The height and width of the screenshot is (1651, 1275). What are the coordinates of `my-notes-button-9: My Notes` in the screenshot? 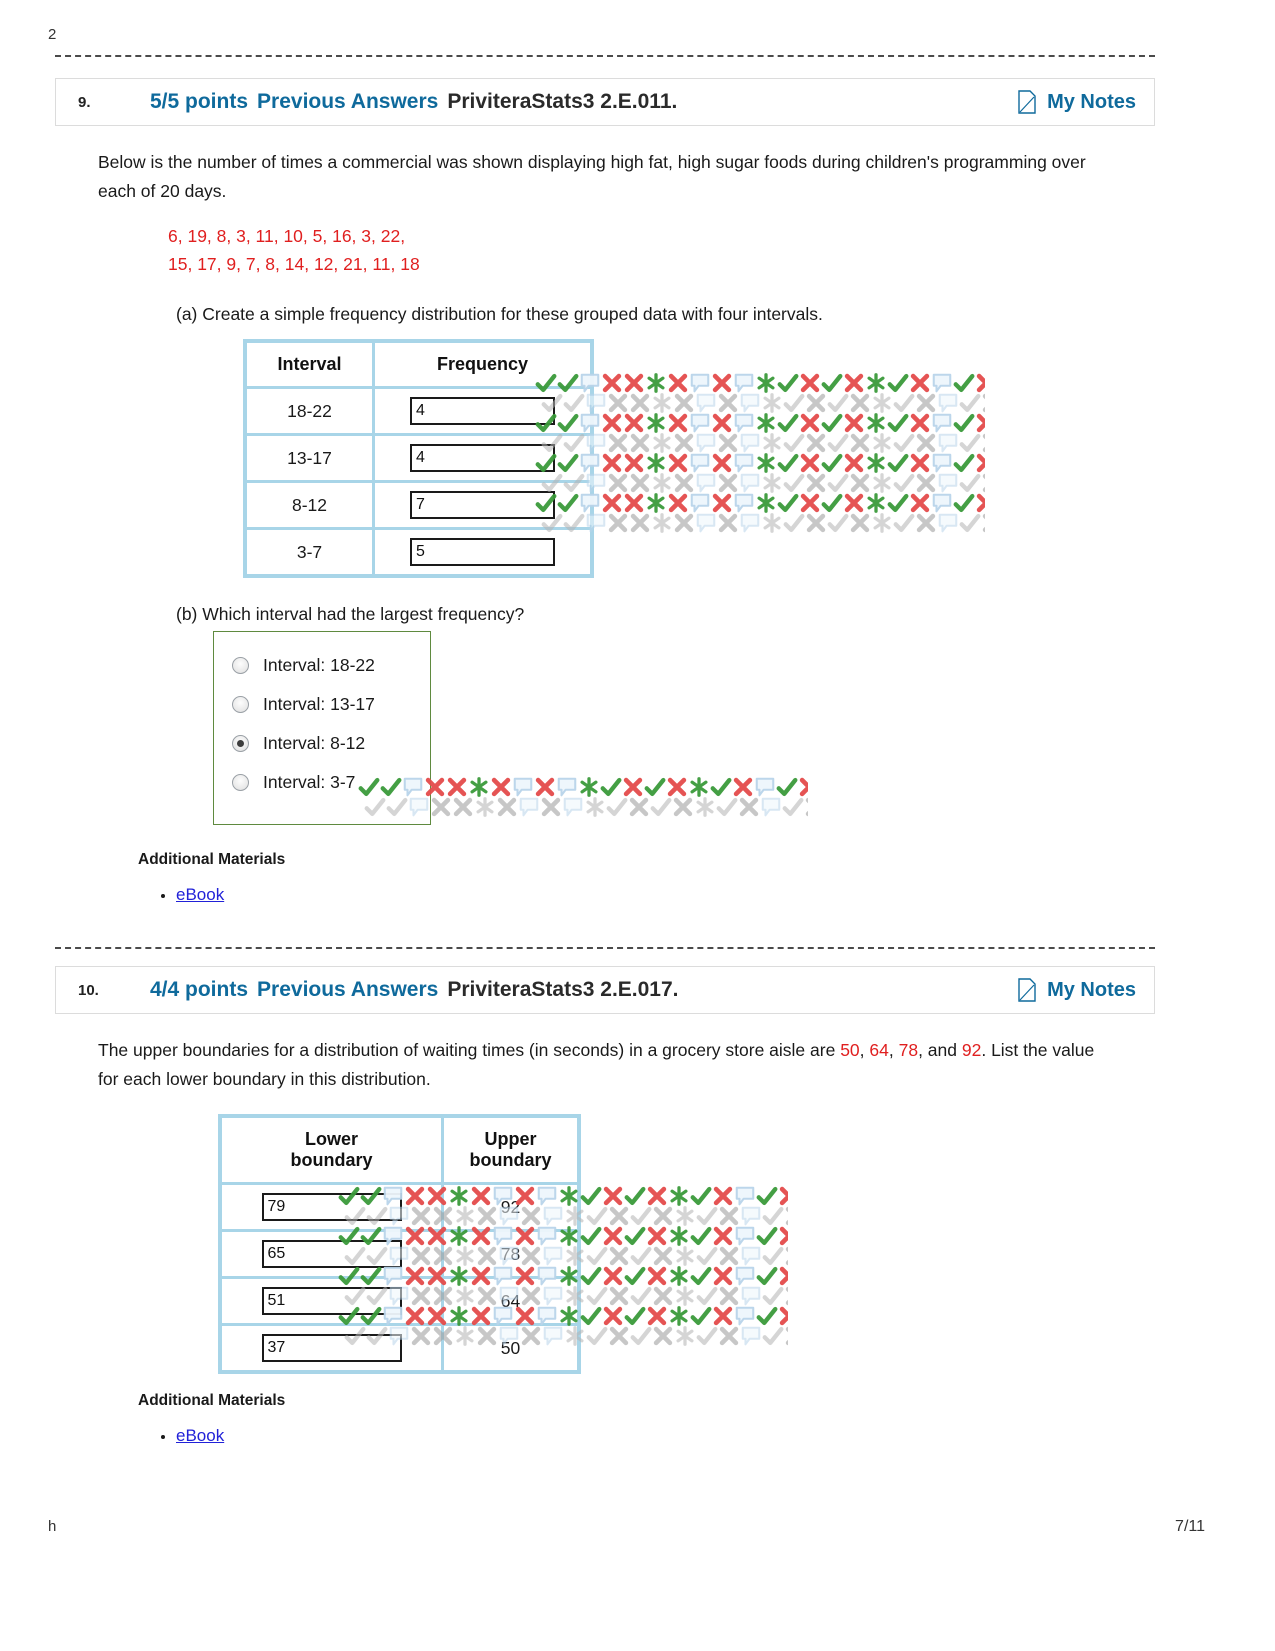 It's located at (1076, 102).